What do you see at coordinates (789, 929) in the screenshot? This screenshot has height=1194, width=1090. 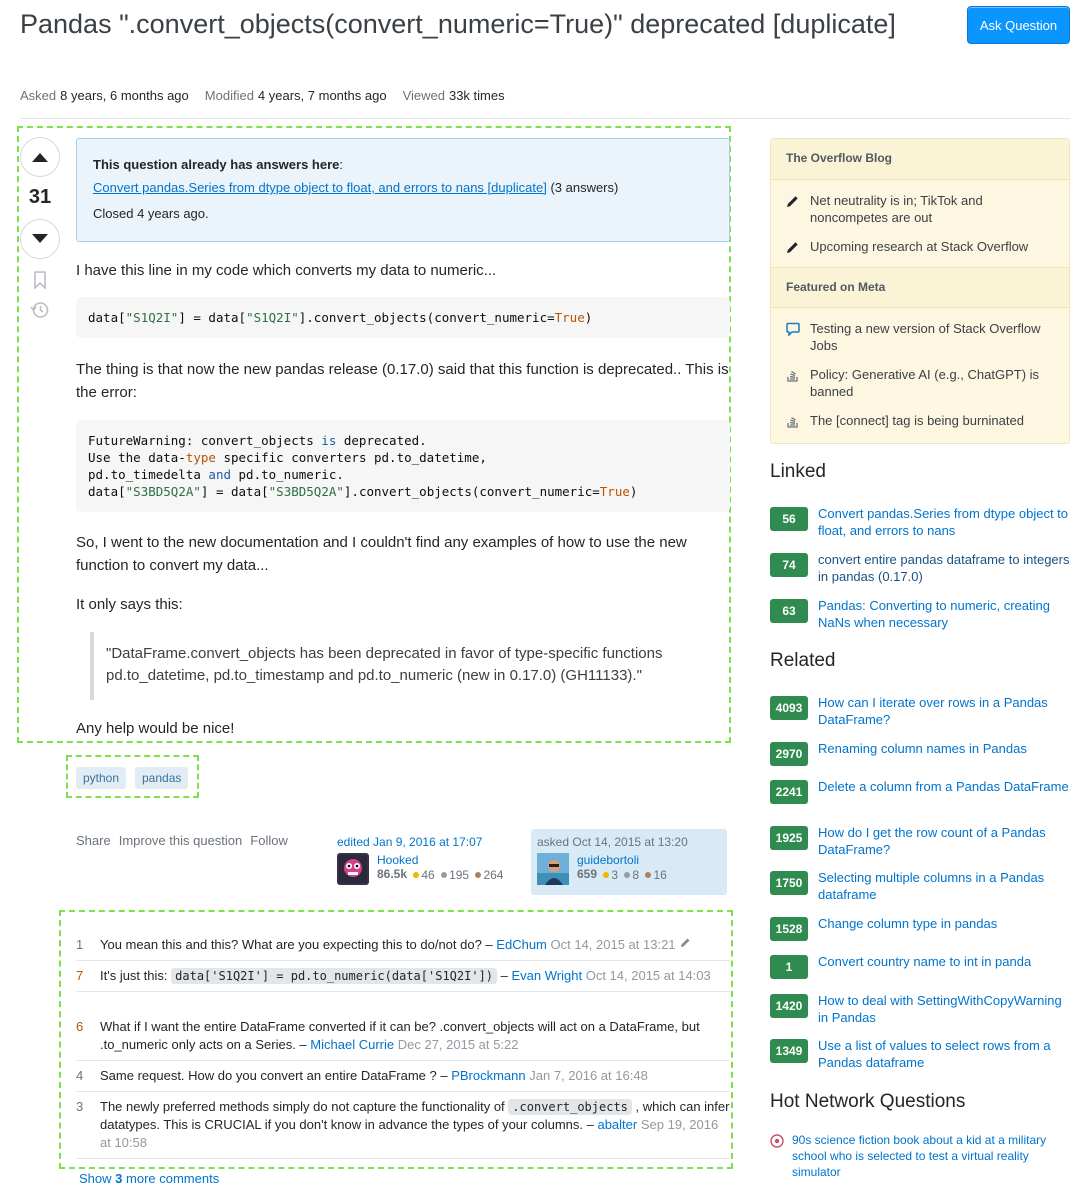 I see `vote-count-badge: 1528` at bounding box center [789, 929].